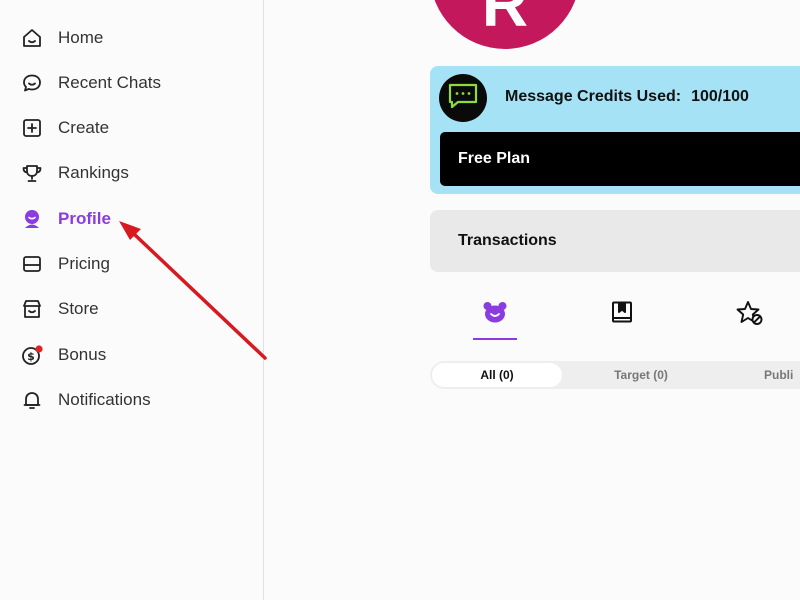 The width and height of the screenshot is (800, 600). I want to click on message-icon-circle, so click(463, 98).